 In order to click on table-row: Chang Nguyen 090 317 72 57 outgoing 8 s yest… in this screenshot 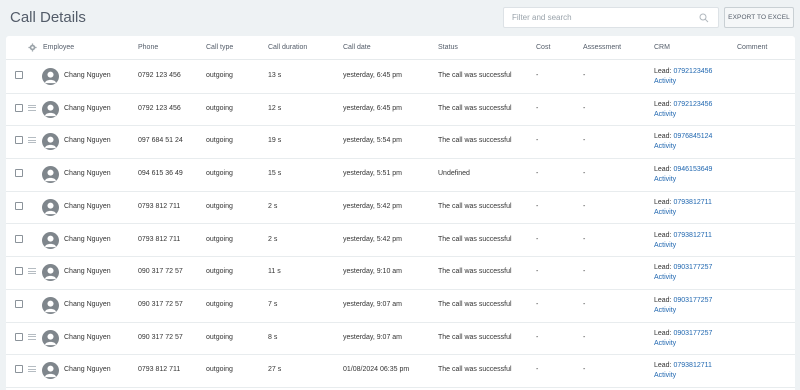, I will do `click(400, 339)`.